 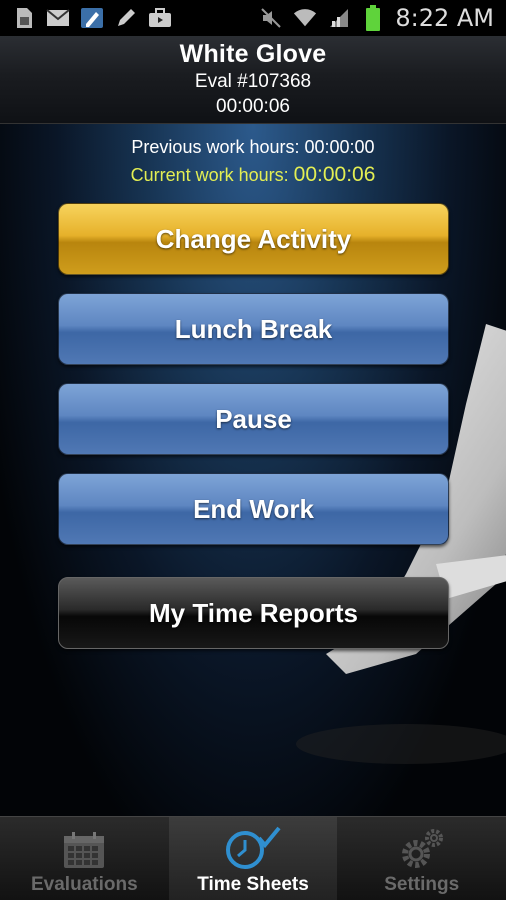 I want to click on page-title: White Glove, so click(x=253, y=54).